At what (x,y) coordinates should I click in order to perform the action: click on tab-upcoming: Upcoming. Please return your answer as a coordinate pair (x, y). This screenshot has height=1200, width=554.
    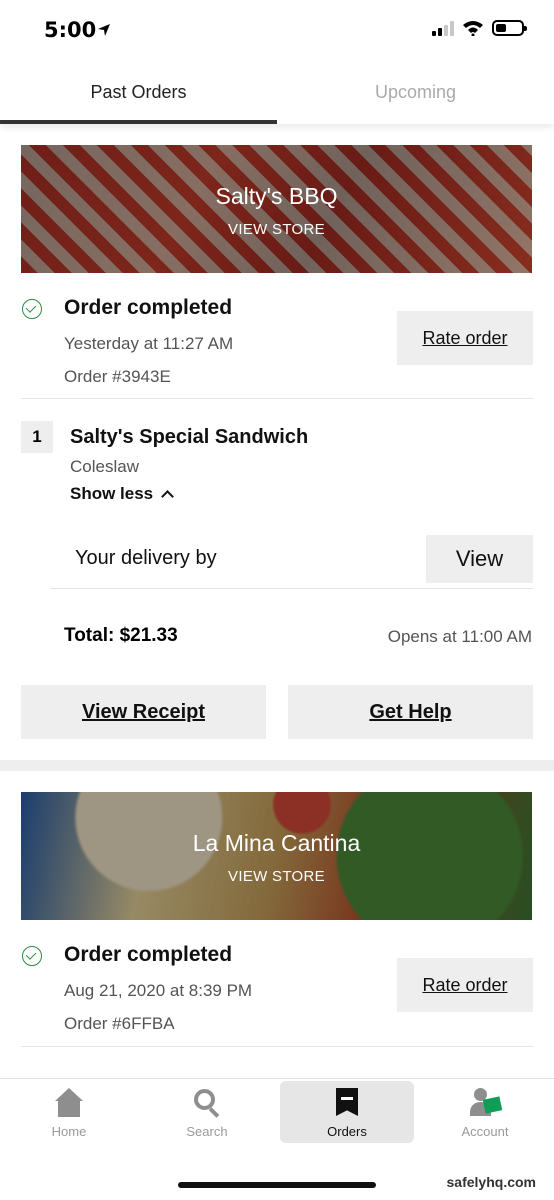
    Looking at the image, I should click on (415, 92).